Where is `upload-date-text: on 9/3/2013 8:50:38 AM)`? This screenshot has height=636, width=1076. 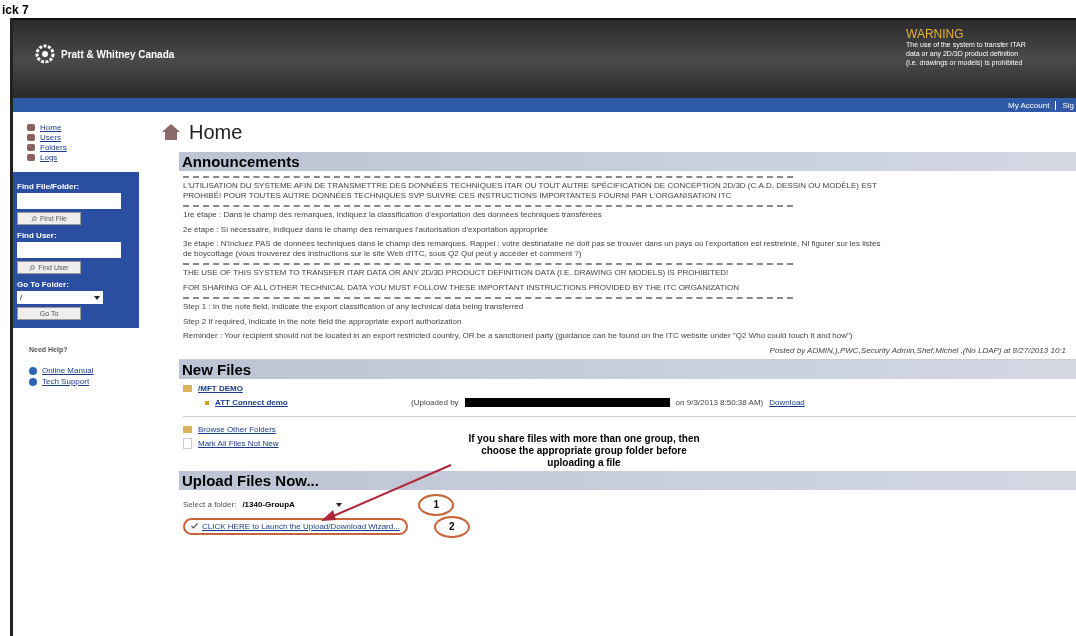 upload-date-text: on 9/3/2013 8:50:38 AM) is located at coordinates (719, 402).